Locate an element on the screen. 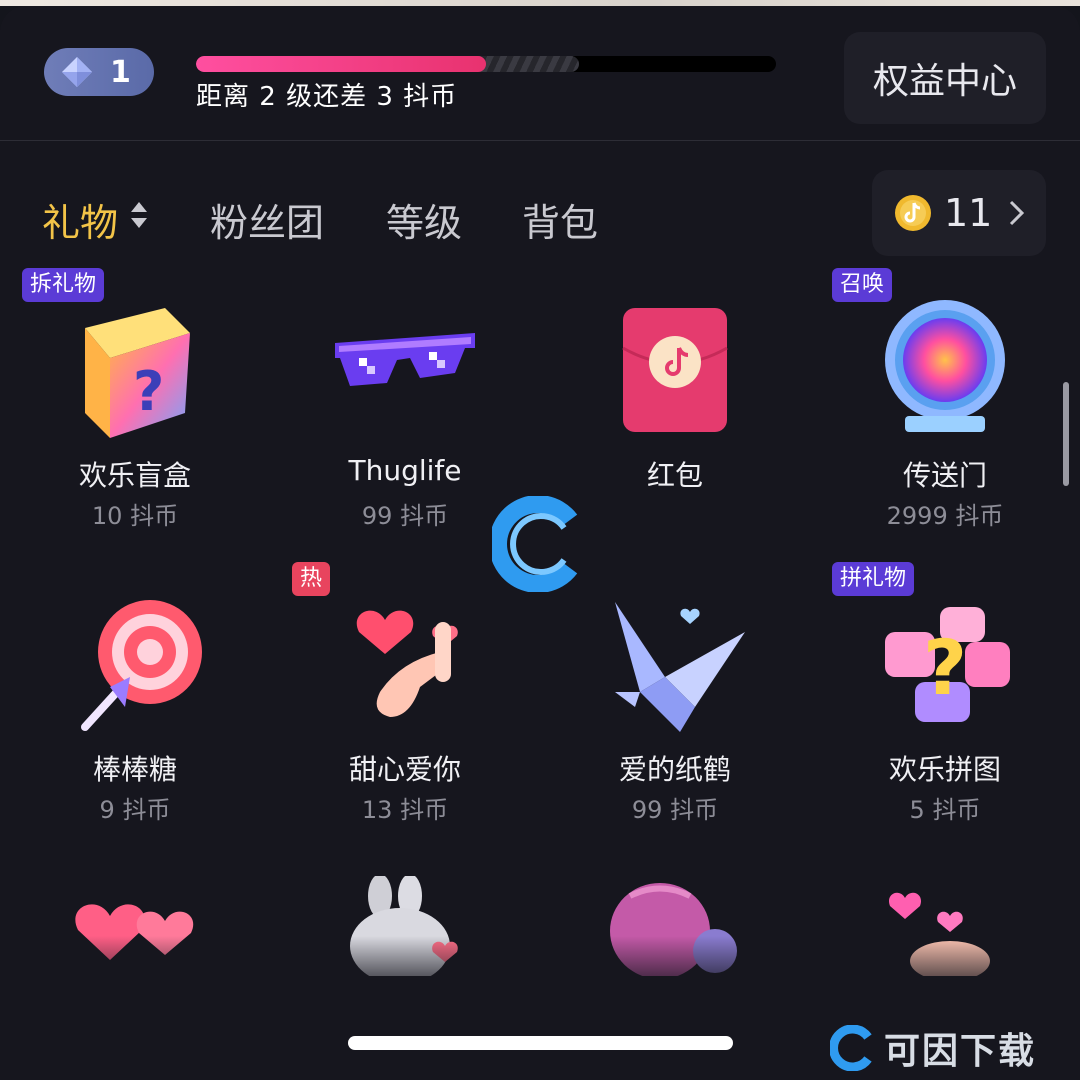  puzzle-icon: ? is located at coordinates (947, 664).